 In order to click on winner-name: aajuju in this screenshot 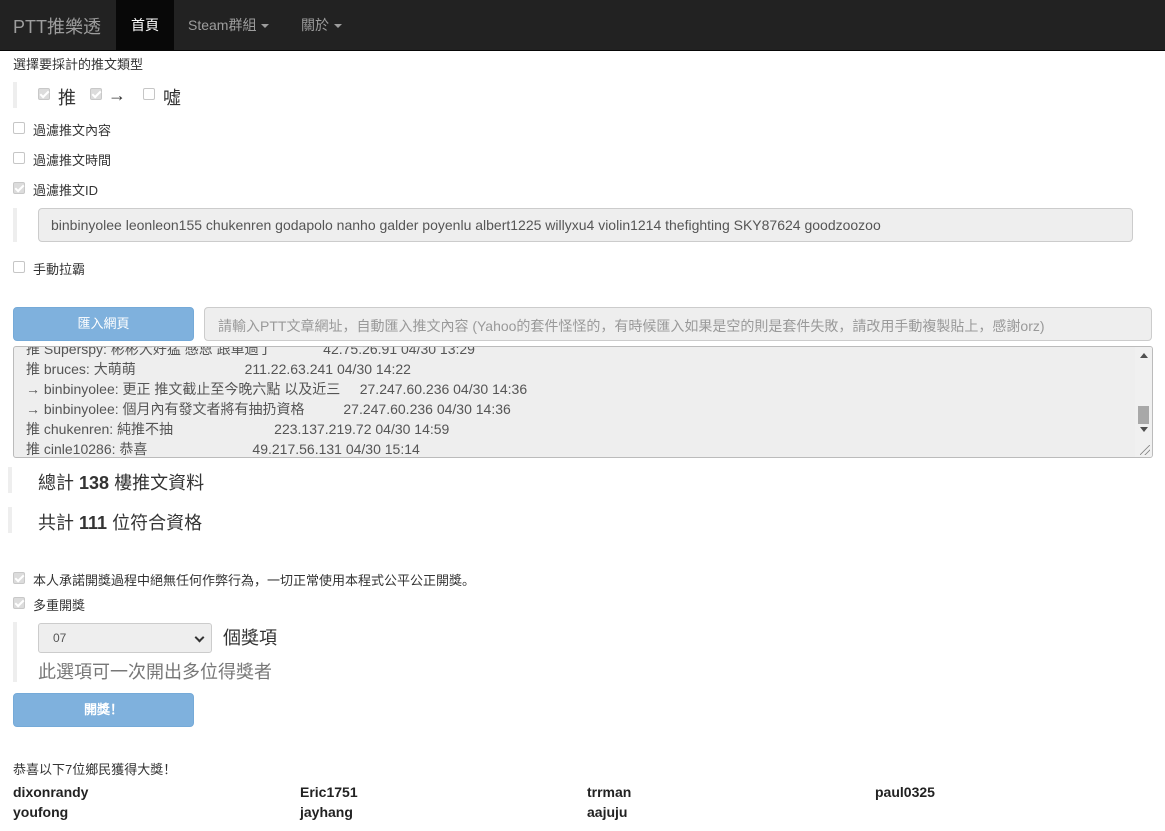, I will do `click(607, 812)`.